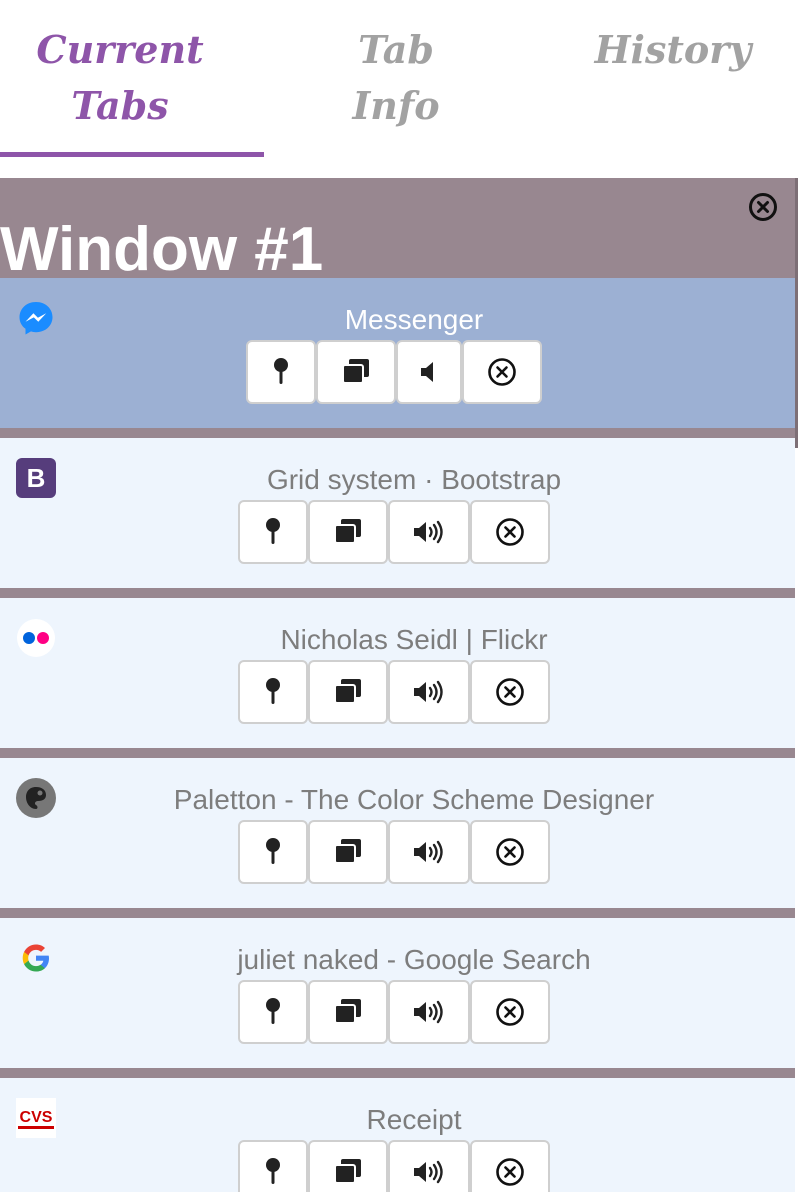  What do you see at coordinates (397, 320) in the screenshot?
I see `tab-title: Messenger` at bounding box center [397, 320].